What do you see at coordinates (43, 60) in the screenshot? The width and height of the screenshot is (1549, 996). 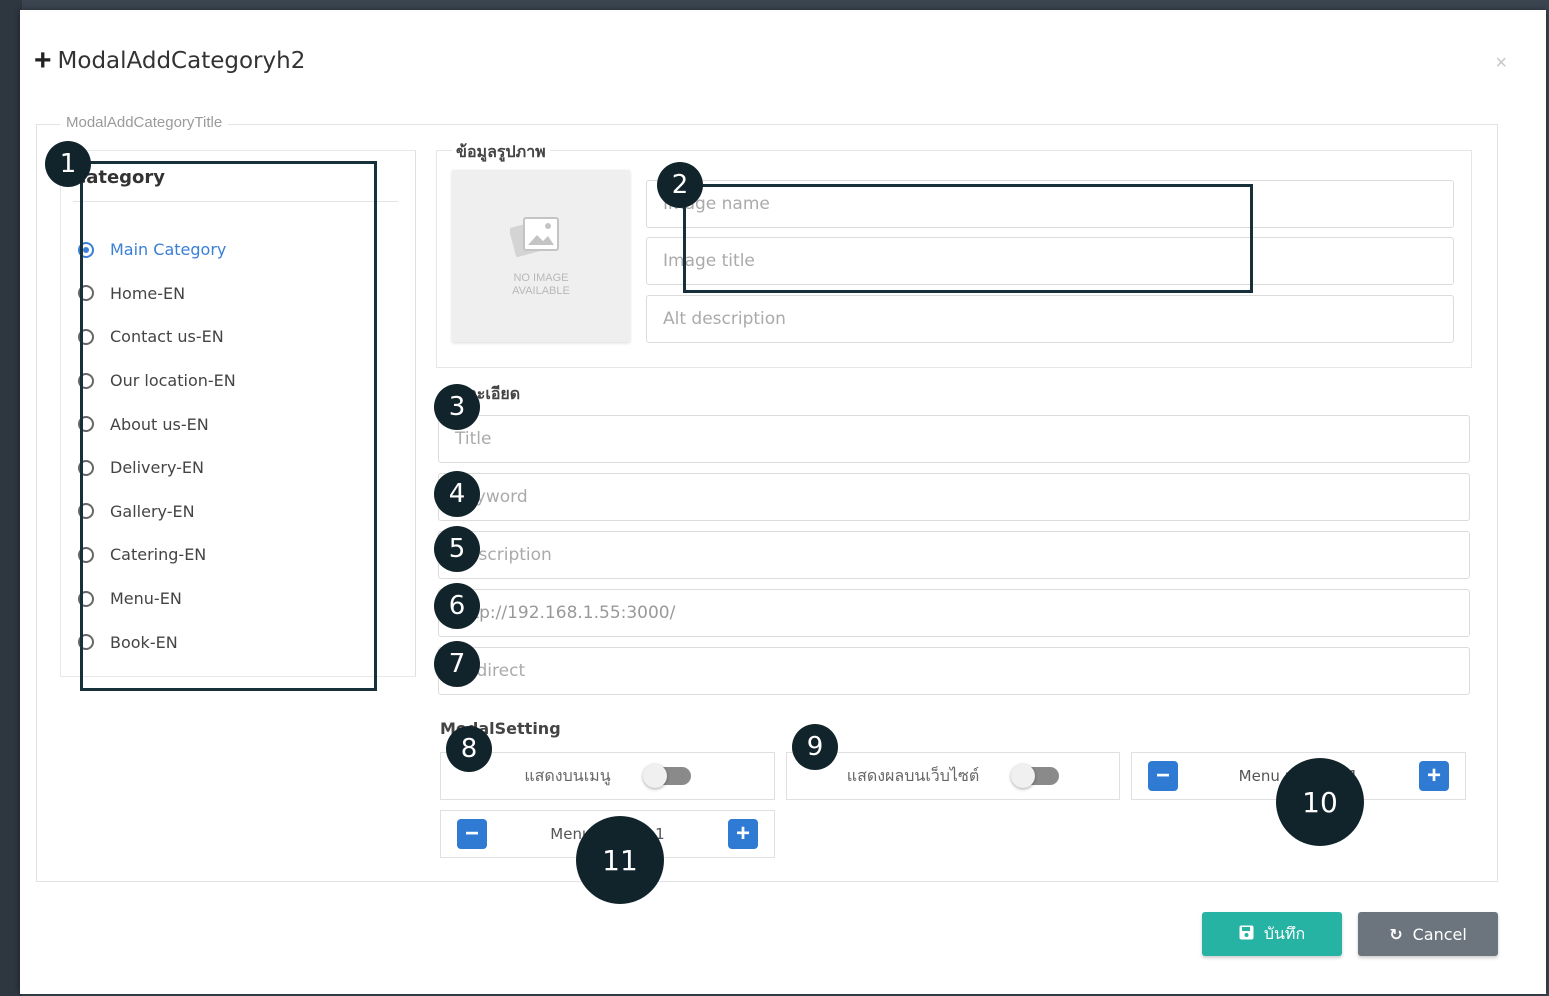 I see `plus-icon: +` at bounding box center [43, 60].